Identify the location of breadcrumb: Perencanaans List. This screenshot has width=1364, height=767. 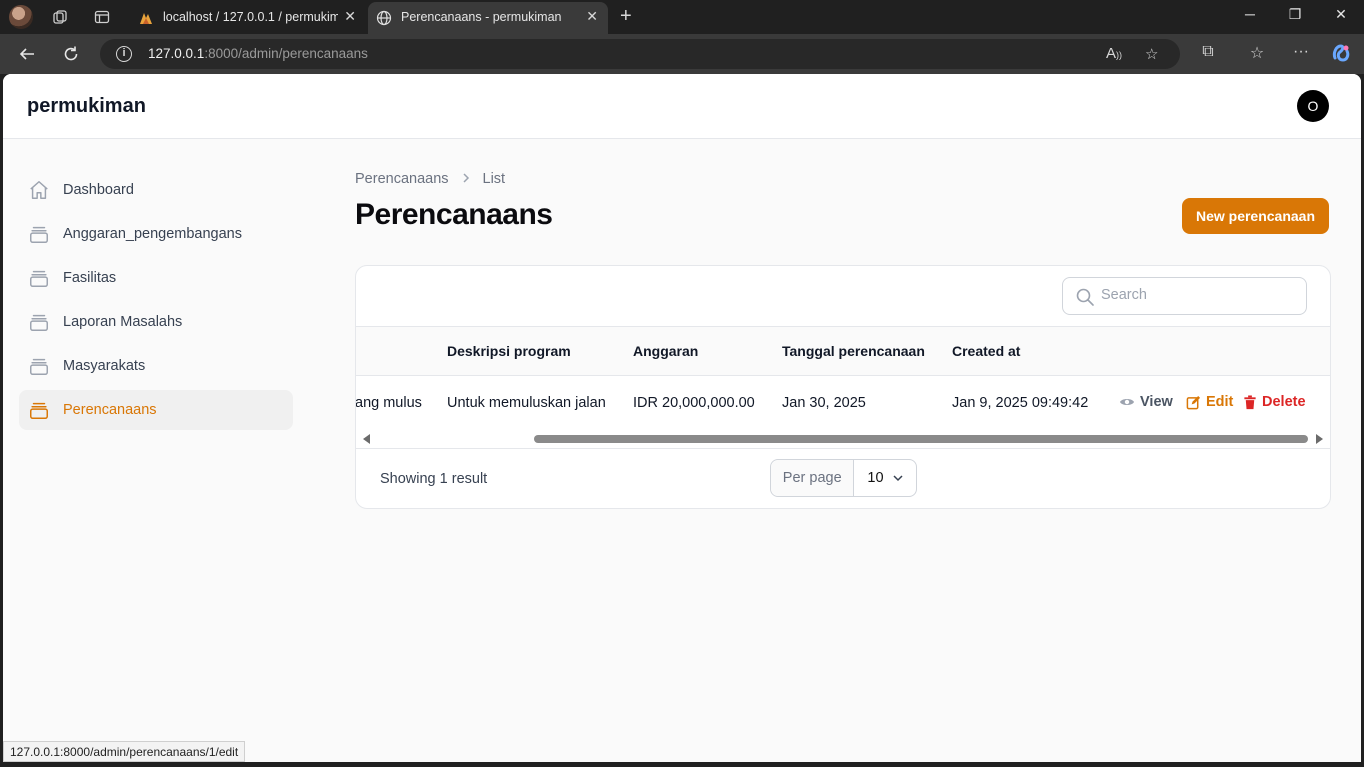
(430, 179).